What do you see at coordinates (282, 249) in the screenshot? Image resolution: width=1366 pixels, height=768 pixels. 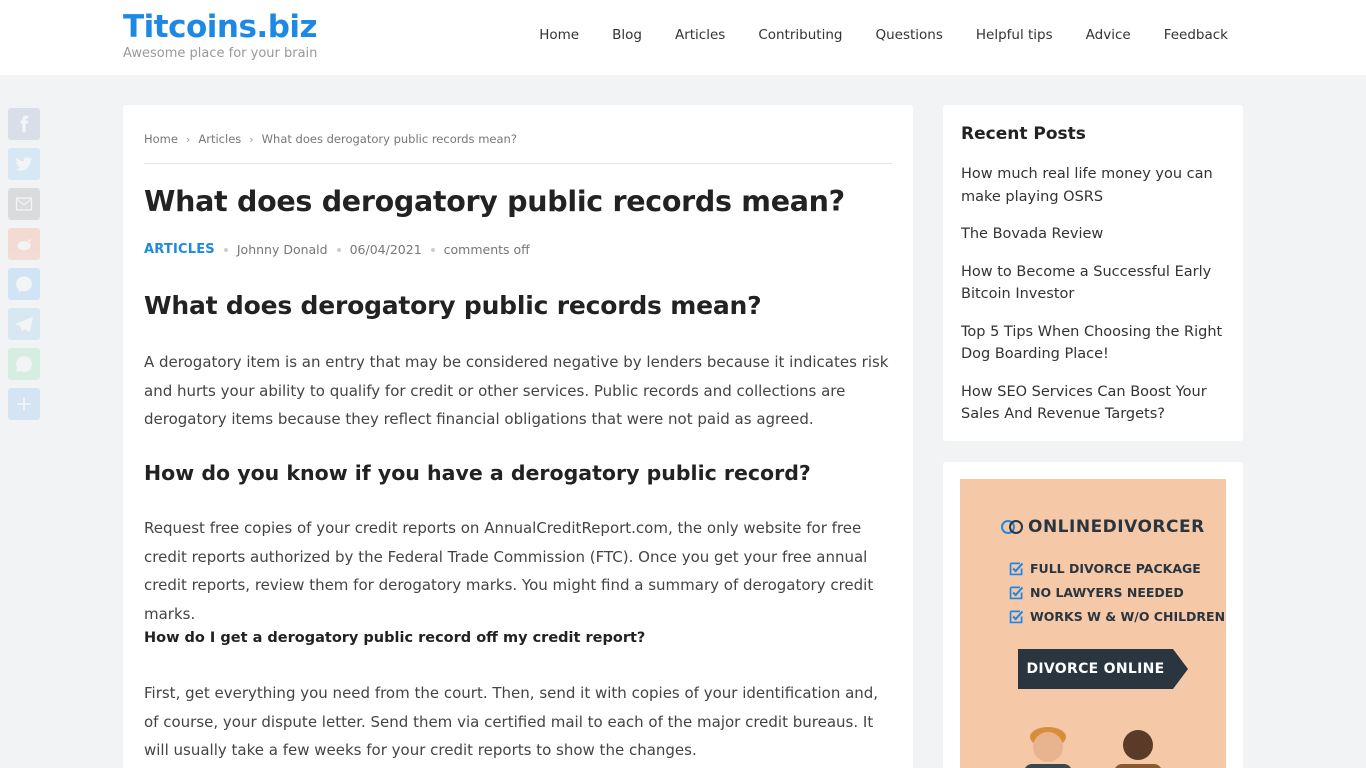 I see `author-name: Johnny Donald` at bounding box center [282, 249].